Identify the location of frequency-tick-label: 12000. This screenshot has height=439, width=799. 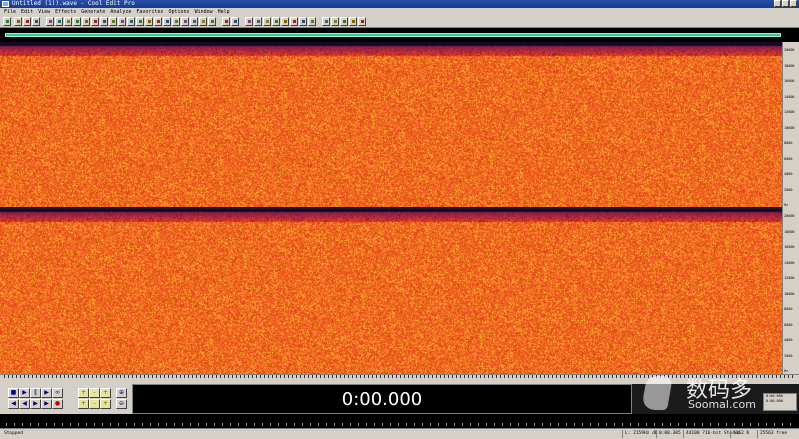
(789, 112).